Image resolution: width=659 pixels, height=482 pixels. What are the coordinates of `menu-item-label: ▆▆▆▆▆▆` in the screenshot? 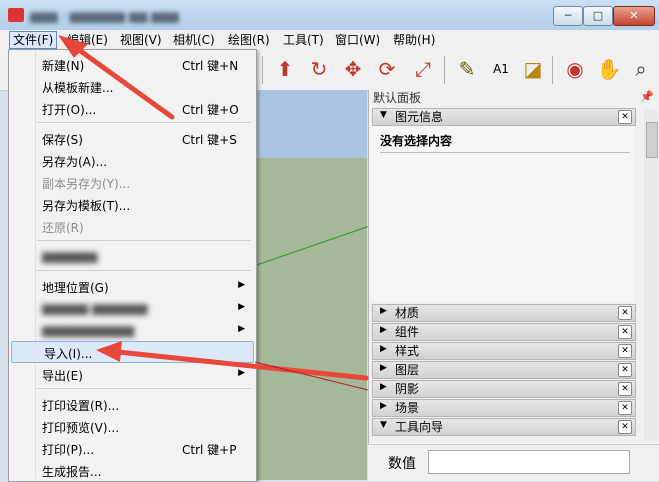 It's located at (70, 256).